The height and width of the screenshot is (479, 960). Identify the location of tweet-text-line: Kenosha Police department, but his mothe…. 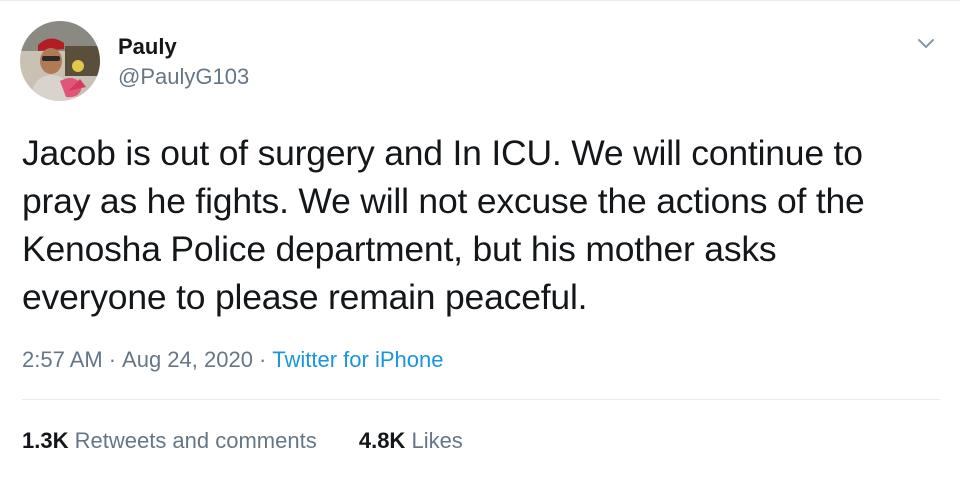
(399, 249).